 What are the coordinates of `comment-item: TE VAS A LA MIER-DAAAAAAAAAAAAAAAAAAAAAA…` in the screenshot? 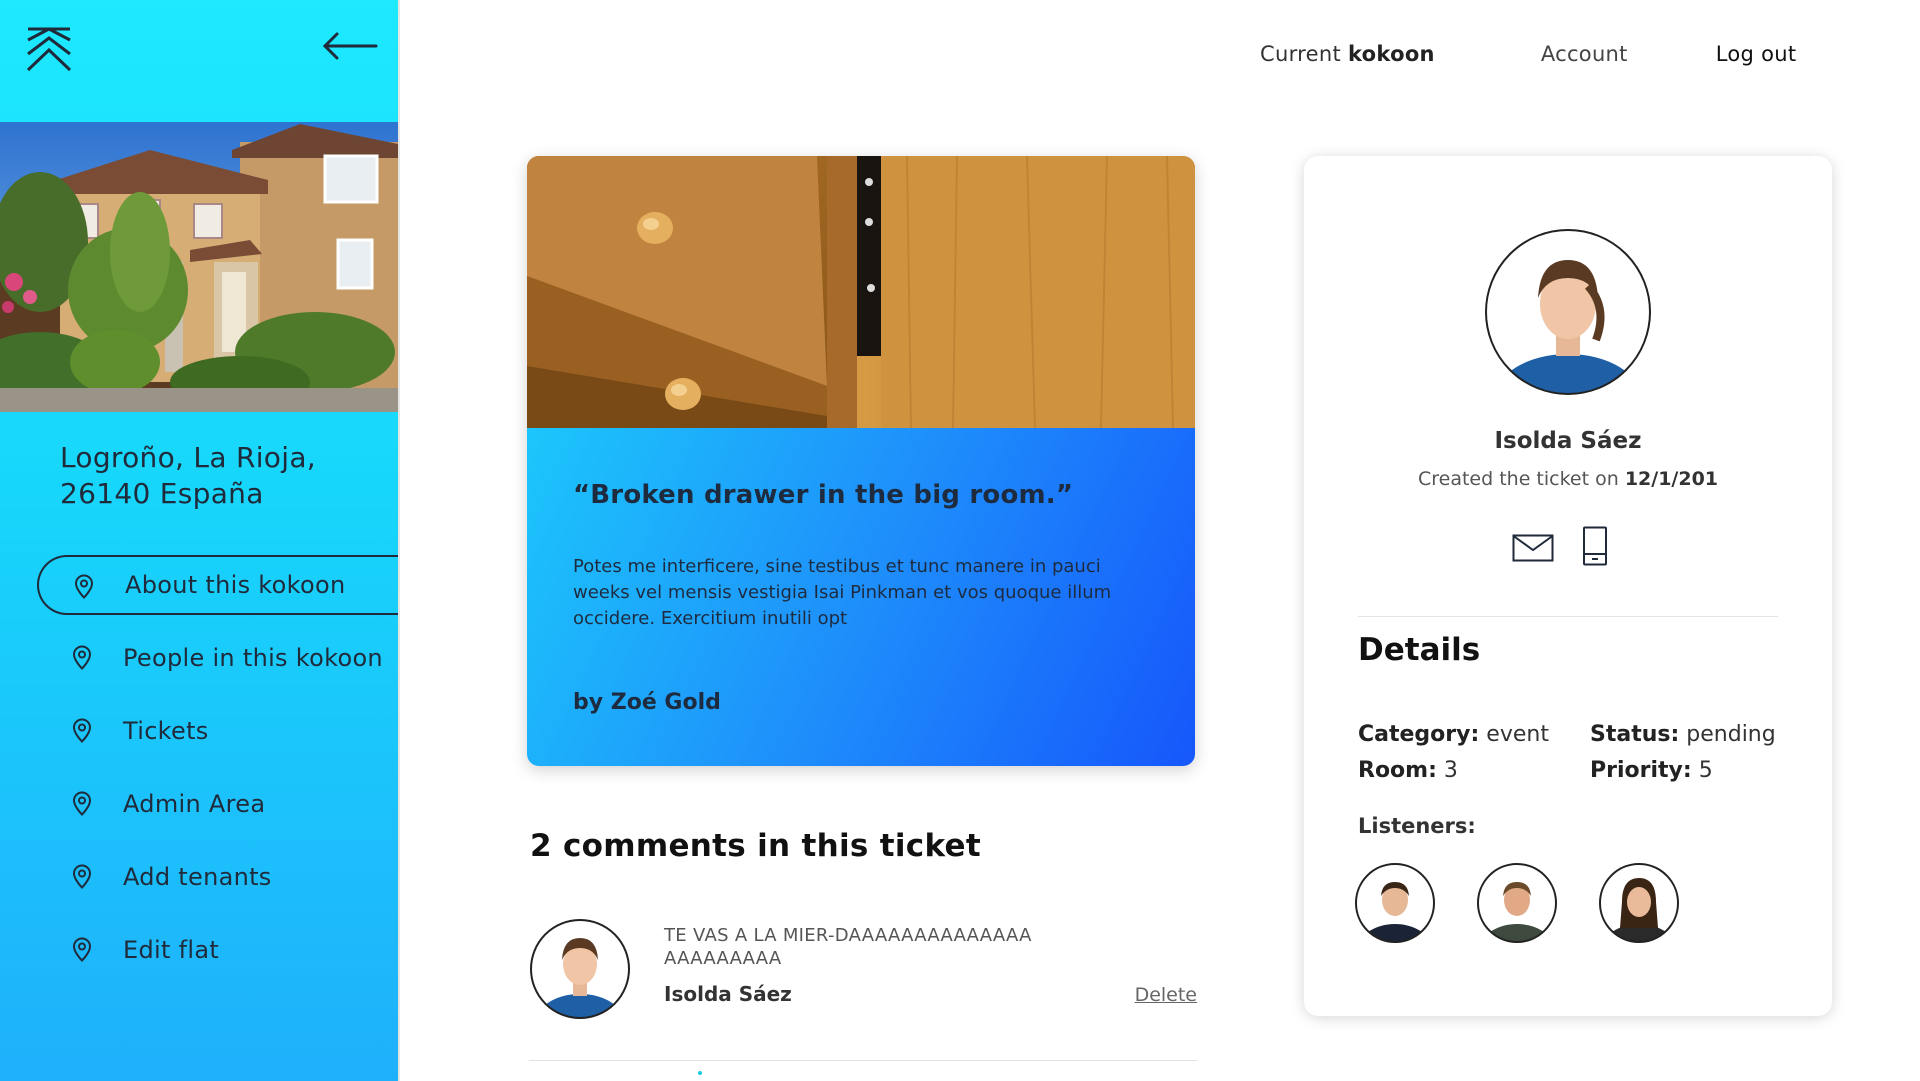 It's located at (863, 988).